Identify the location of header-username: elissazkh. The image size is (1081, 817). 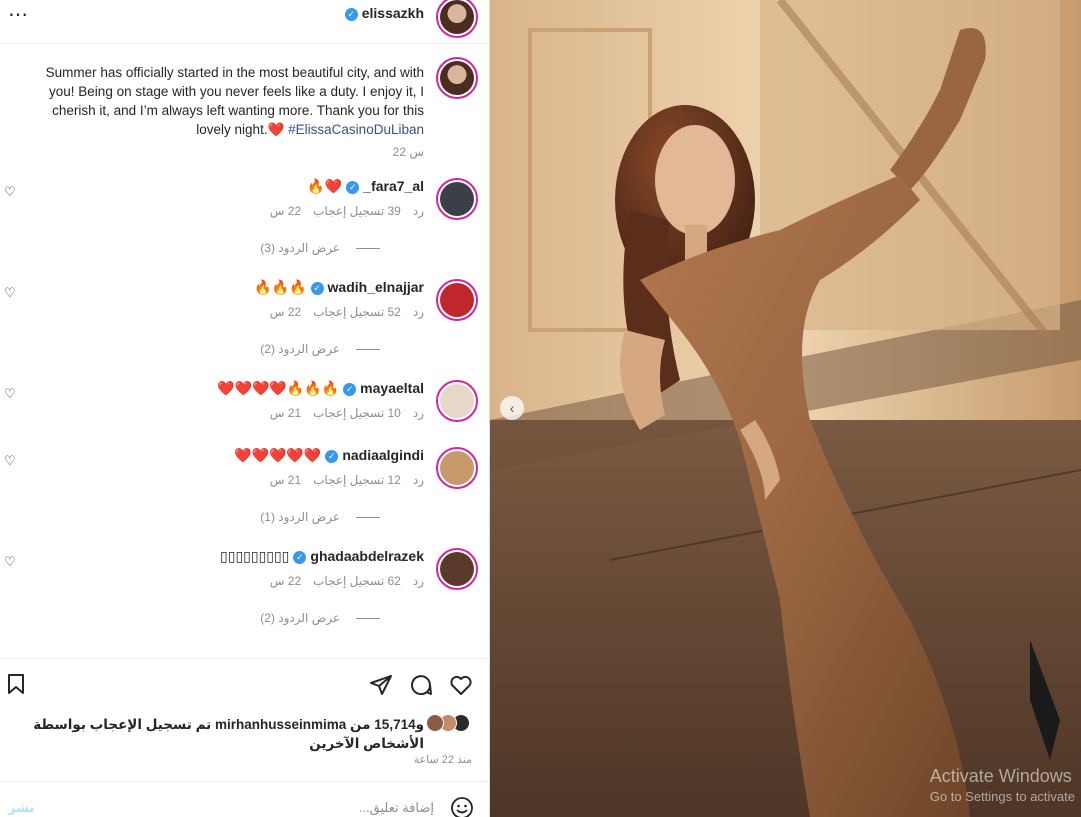
(393, 13).